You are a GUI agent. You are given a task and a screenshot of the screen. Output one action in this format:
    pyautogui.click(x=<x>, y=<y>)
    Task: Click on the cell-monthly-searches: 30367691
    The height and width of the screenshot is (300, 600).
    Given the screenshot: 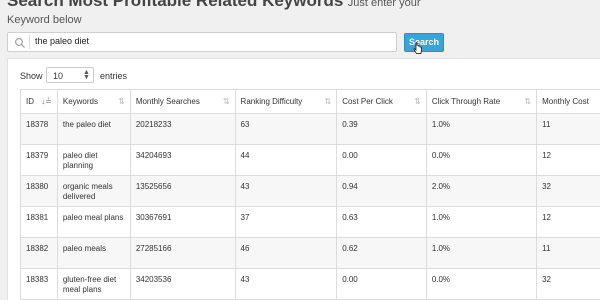 What is the action you would take?
    pyautogui.click(x=182, y=222)
    